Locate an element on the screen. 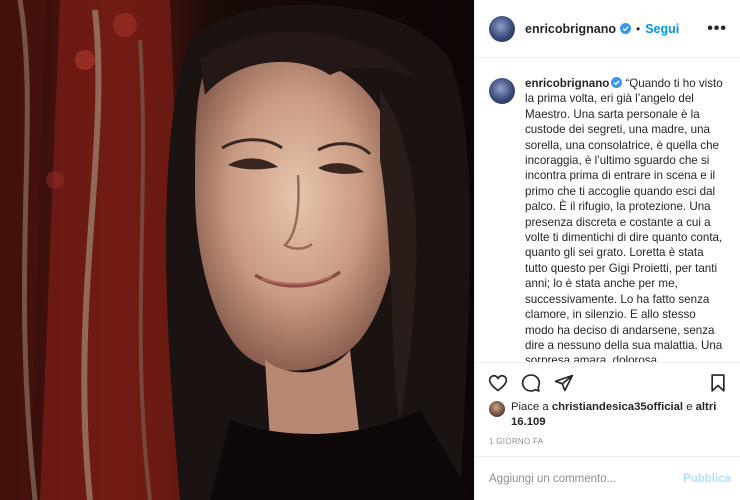  comment-bar: Pubblica is located at coordinates (607, 478).